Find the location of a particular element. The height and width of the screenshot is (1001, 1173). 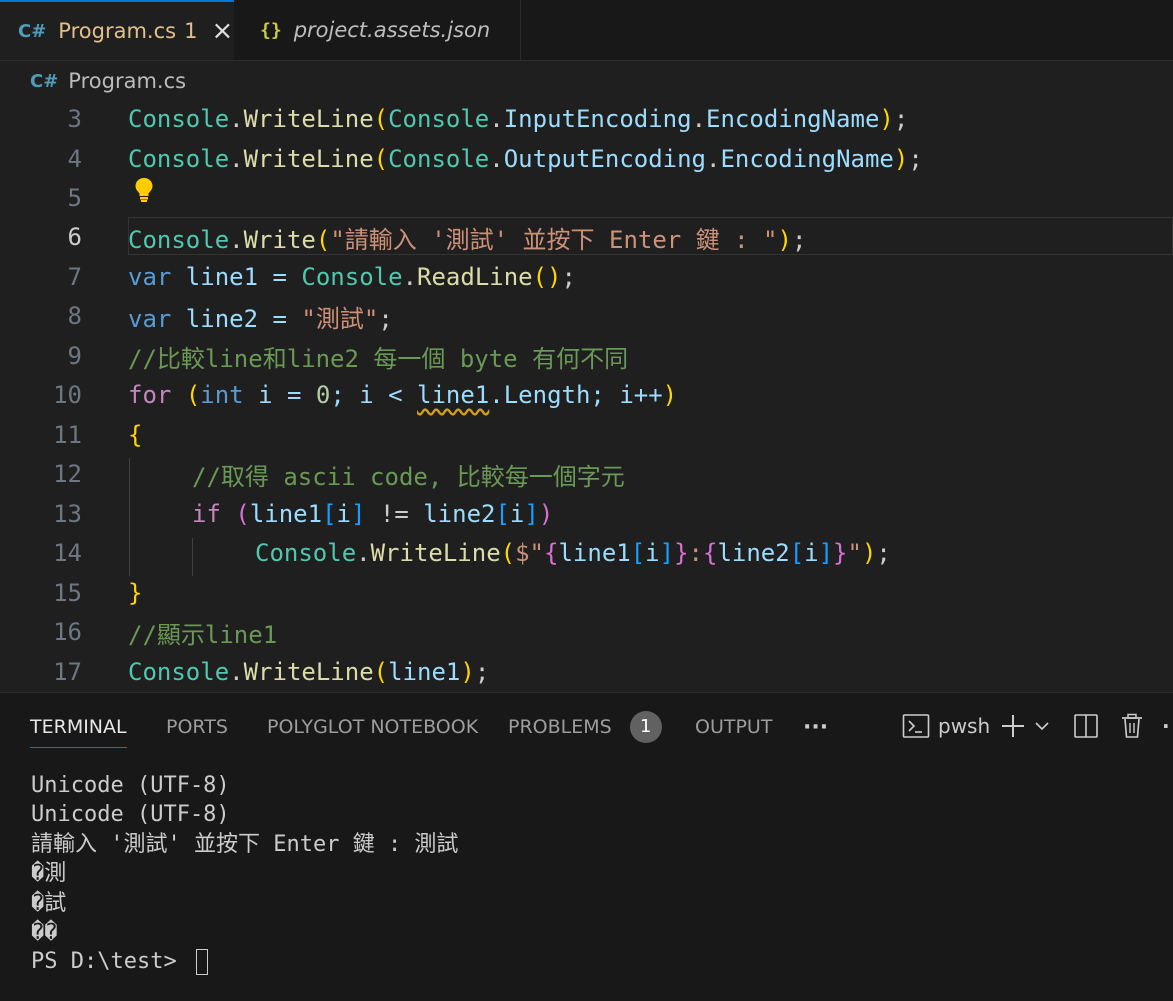

terminal-line: �測 is located at coordinates (49, 874).